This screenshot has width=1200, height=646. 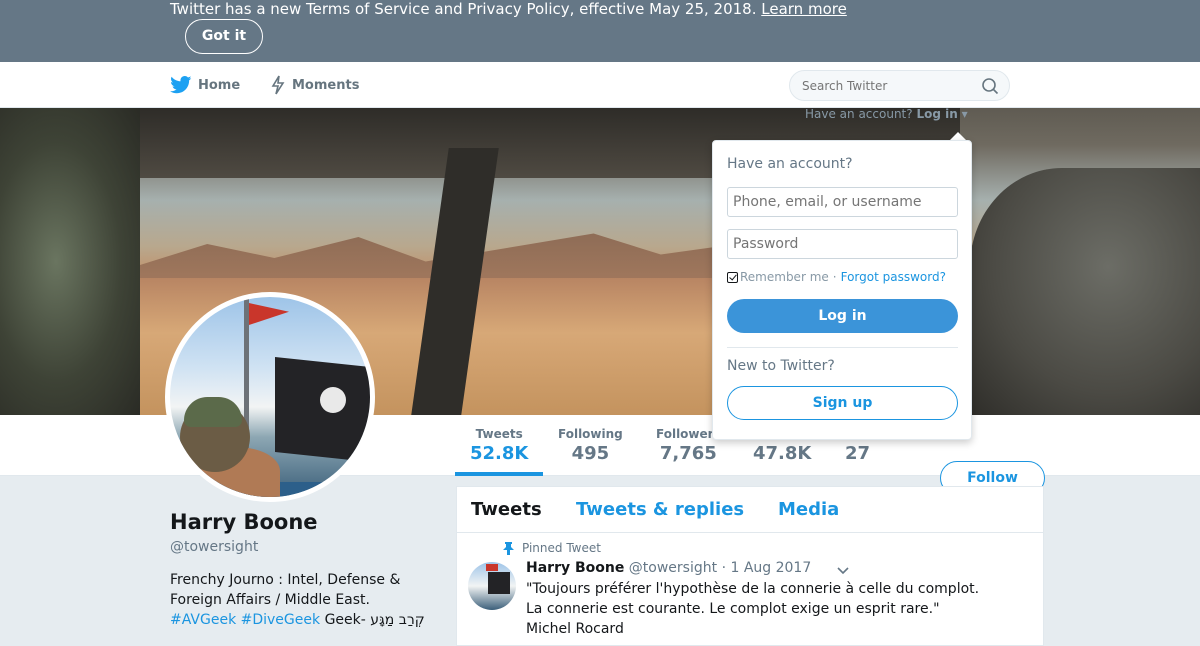 I want to click on bio-line-3: #AVGeek #DiveGeek Geek- קְרַב מַגָּע, so click(x=305, y=620).